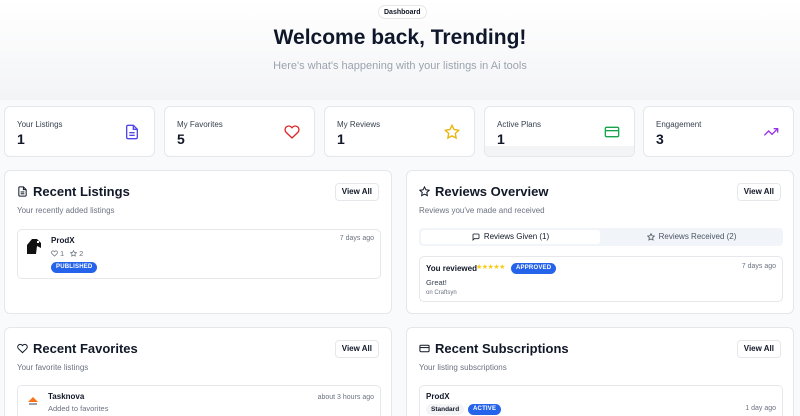 This screenshot has width=800, height=416. What do you see at coordinates (502, 348) in the screenshot?
I see `card-title-text: Recent Subscriptions` at bounding box center [502, 348].